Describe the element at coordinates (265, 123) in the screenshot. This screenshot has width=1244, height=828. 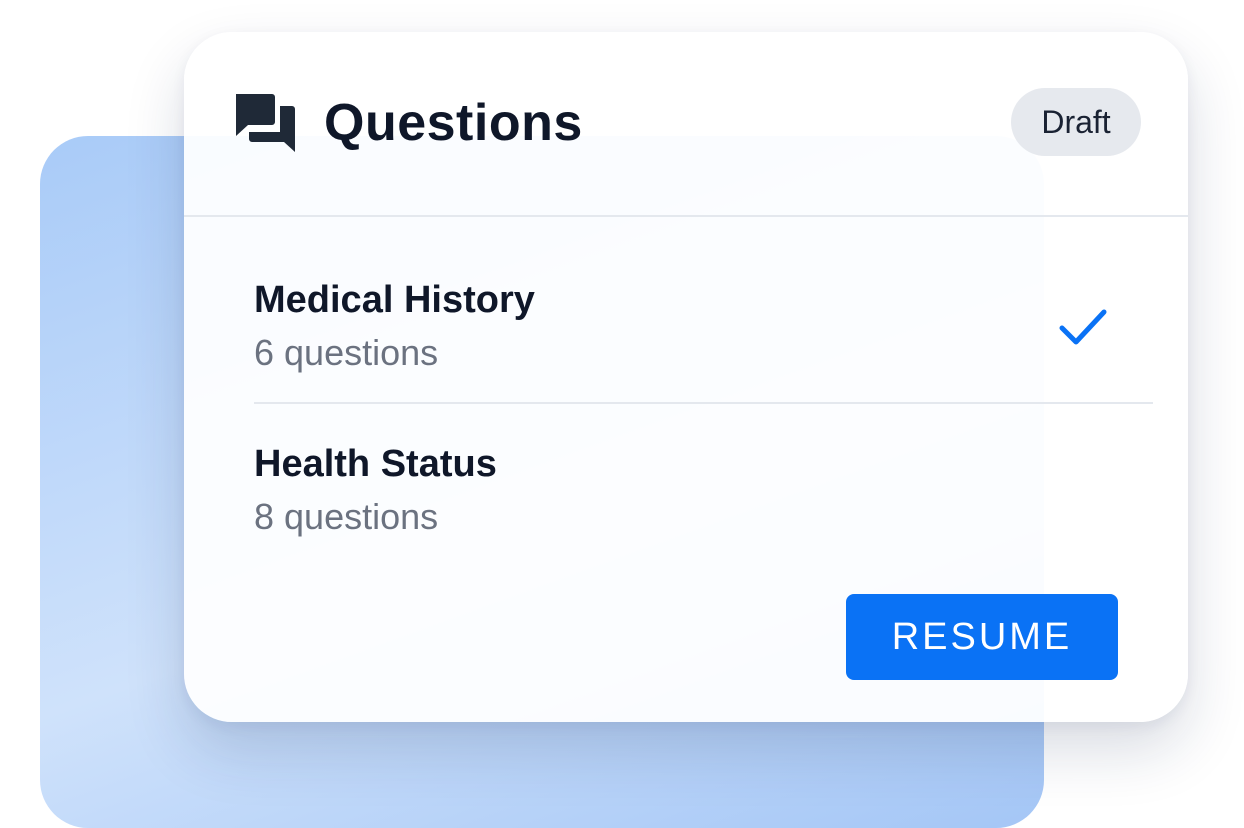
I see `chat-bubbles-icon` at that location.